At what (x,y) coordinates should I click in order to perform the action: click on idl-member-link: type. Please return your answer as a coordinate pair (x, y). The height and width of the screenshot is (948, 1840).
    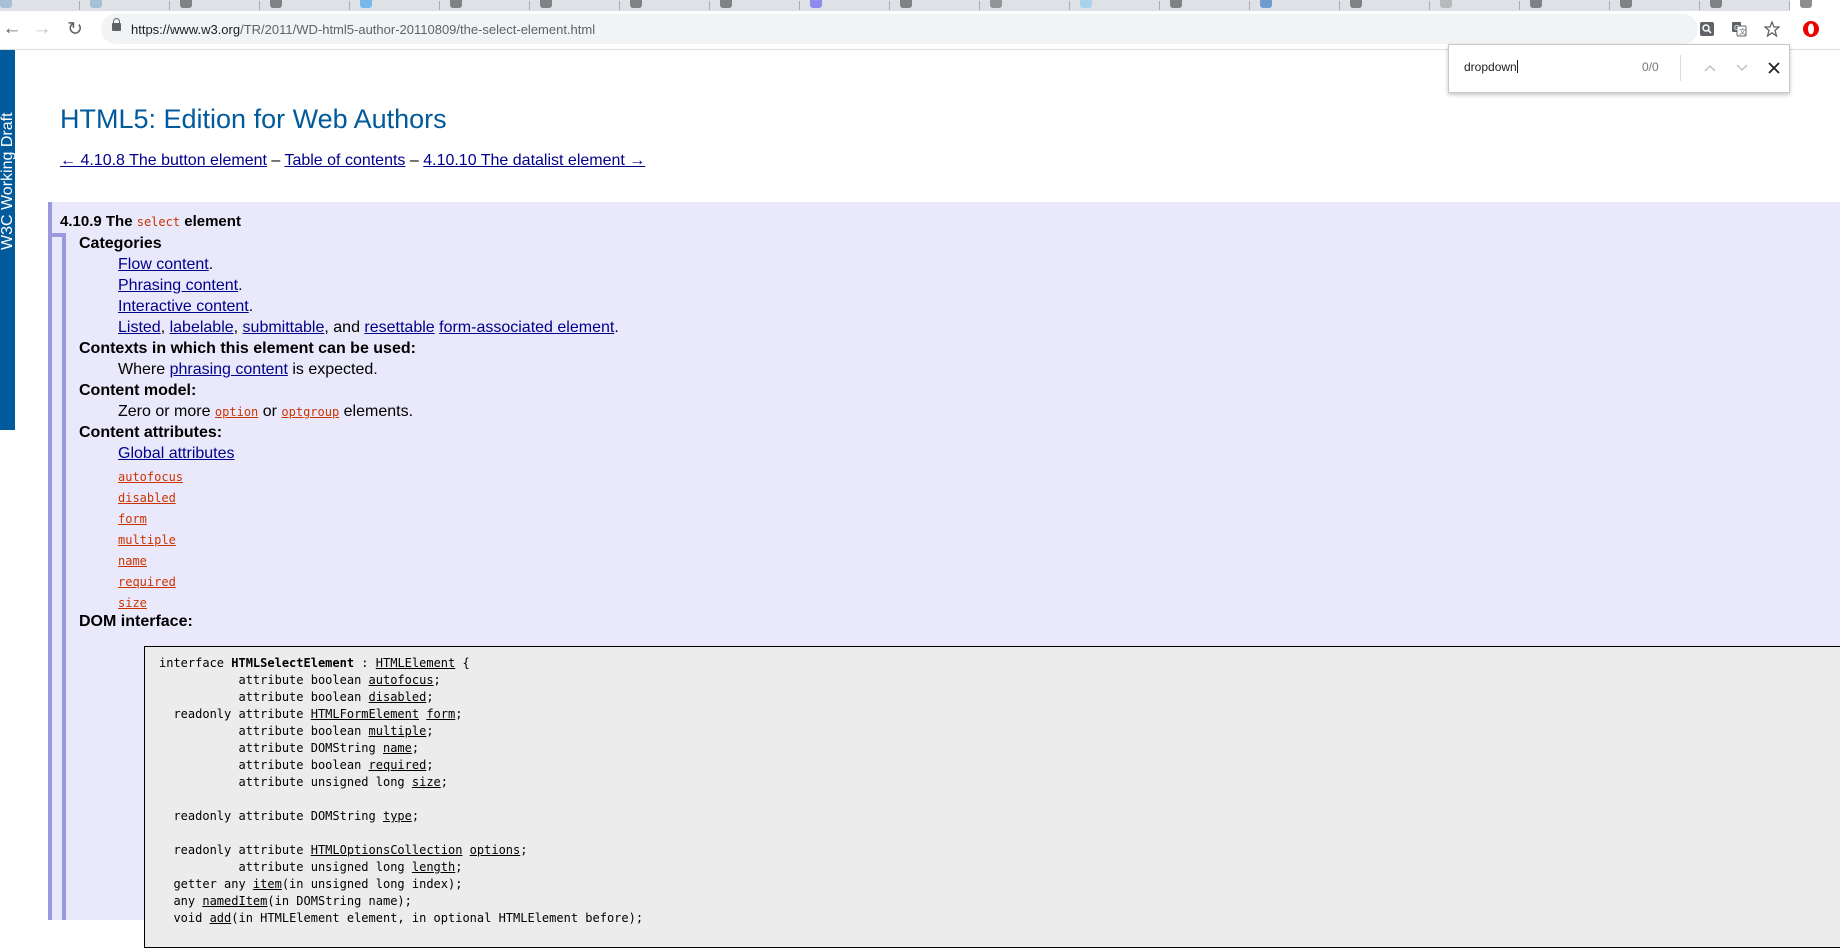
    Looking at the image, I should click on (397, 816).